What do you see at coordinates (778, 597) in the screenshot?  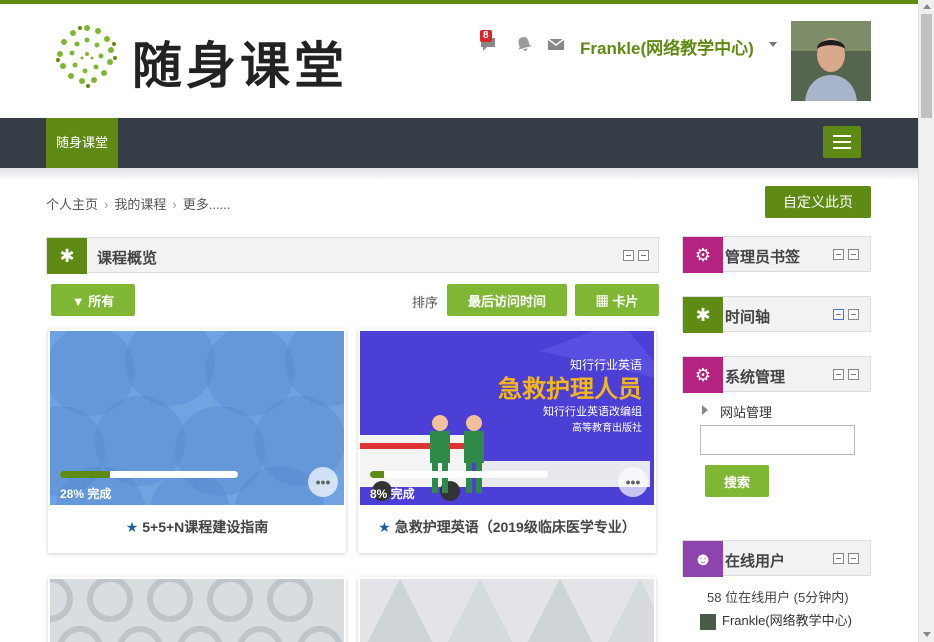 I see `online-users-count: 58 位在线用户 (5分钟内)` at bounding box center [778, 597].